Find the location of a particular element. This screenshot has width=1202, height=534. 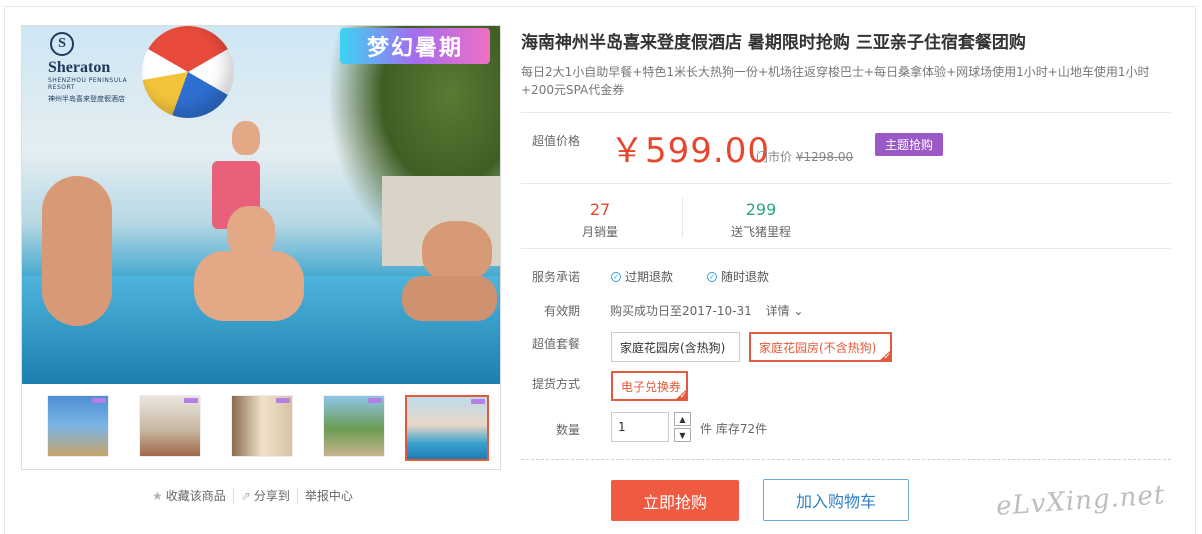

father-body is located at coordinates (249, 286).